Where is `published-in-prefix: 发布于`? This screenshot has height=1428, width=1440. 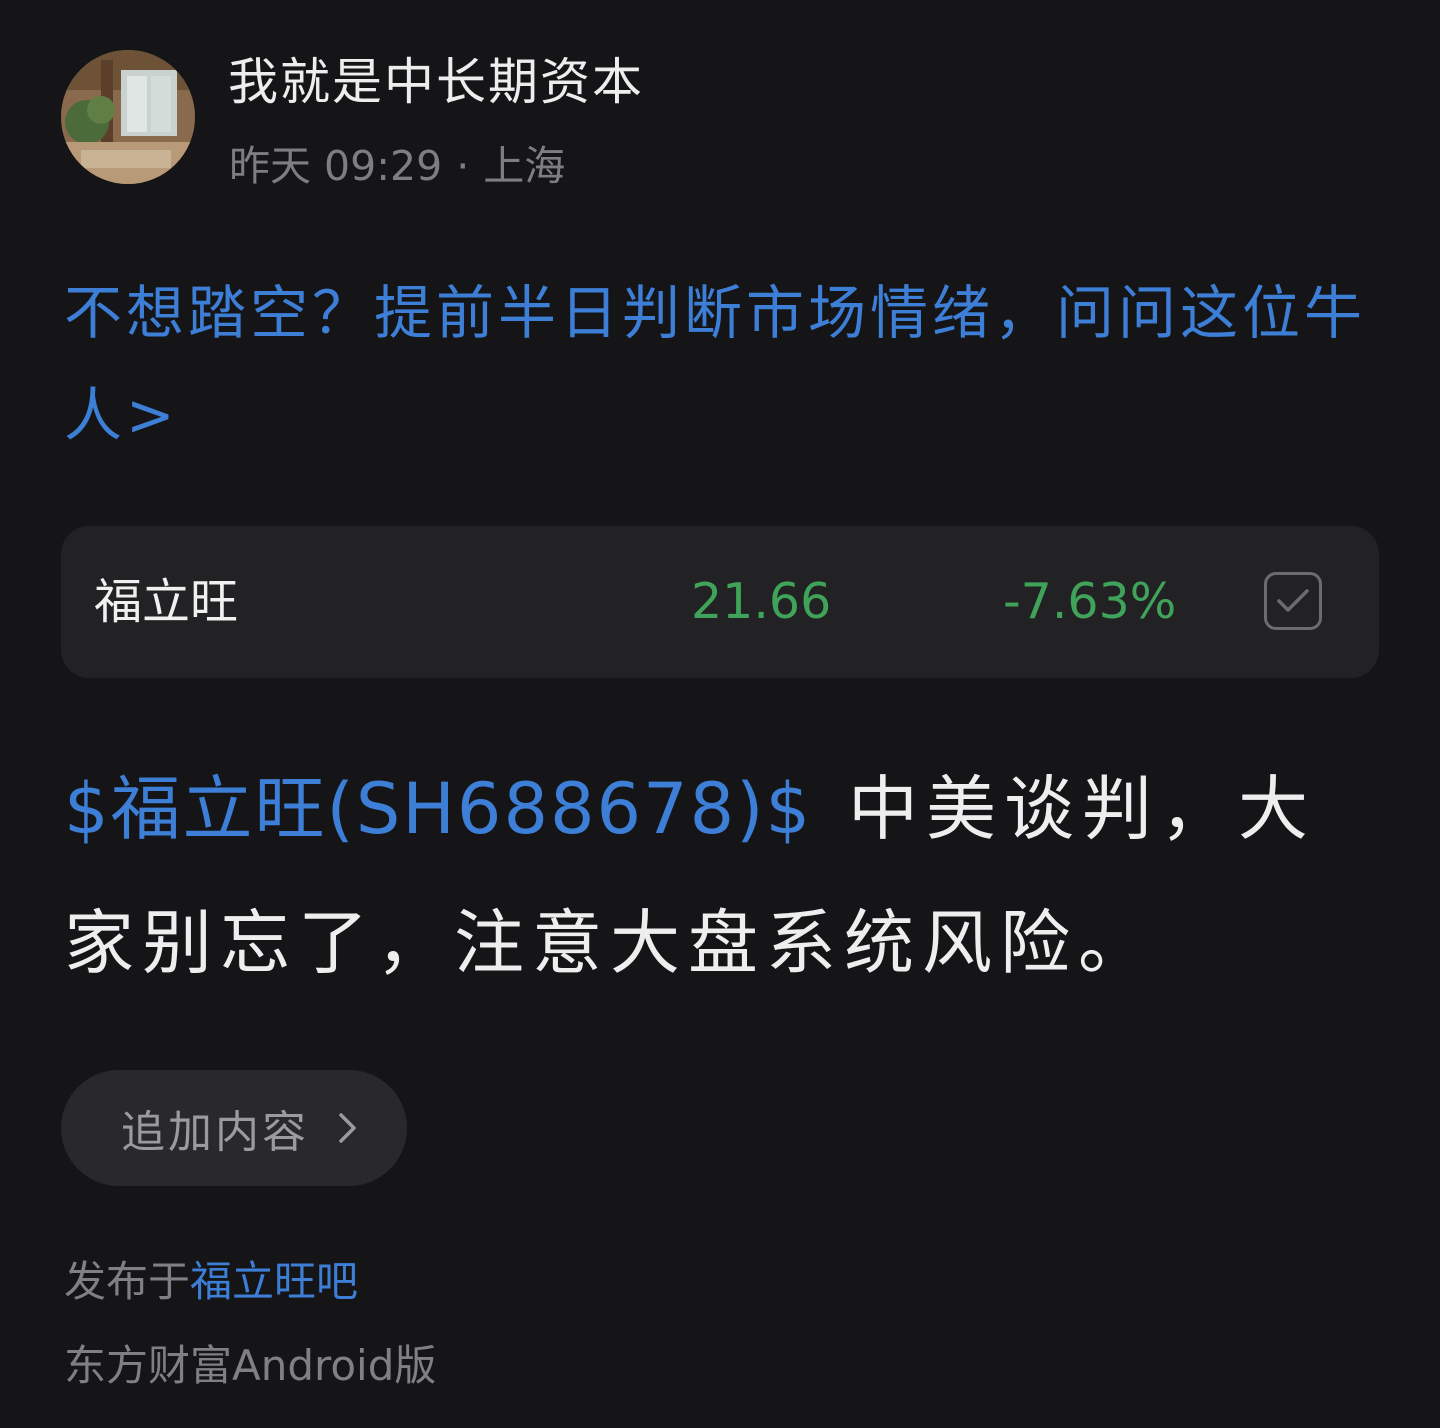 published-in-prefix: 发布于 is located at coordinates (127, 1281).